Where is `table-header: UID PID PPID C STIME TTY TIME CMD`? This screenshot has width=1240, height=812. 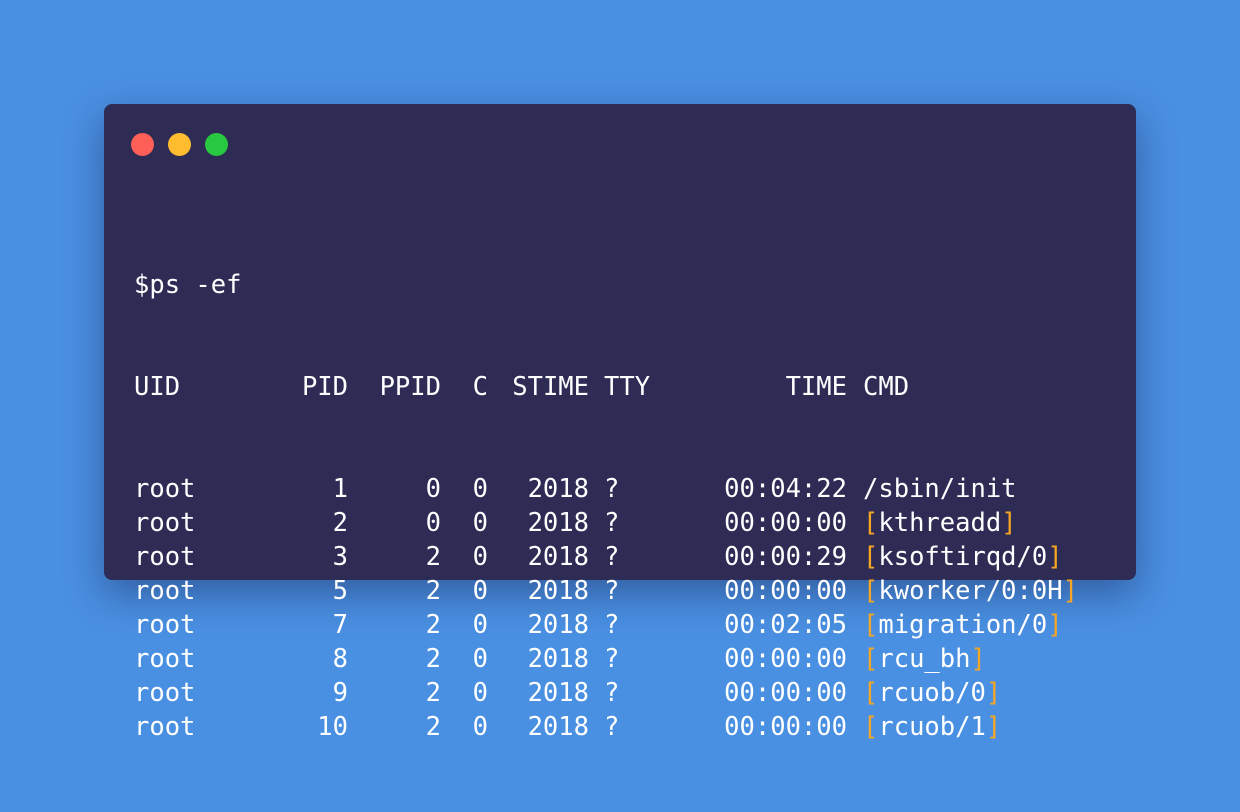 table-header: UID PID PPID C STIME TTY TIME CMD is located at coordinates (606, 387).